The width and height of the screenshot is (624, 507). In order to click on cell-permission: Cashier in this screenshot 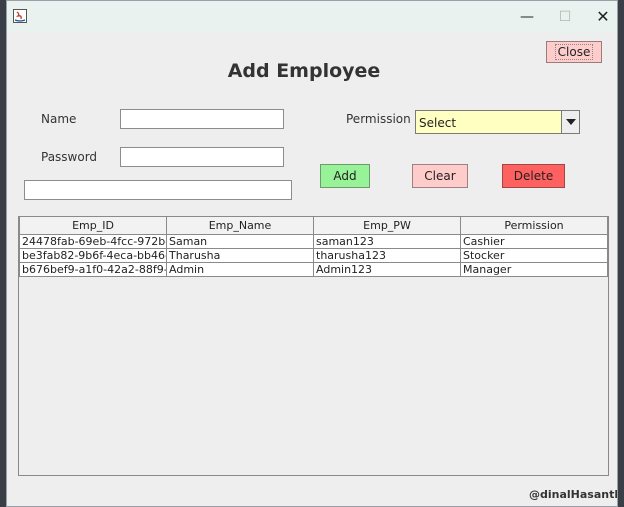, I will do `click(534, 241)`.